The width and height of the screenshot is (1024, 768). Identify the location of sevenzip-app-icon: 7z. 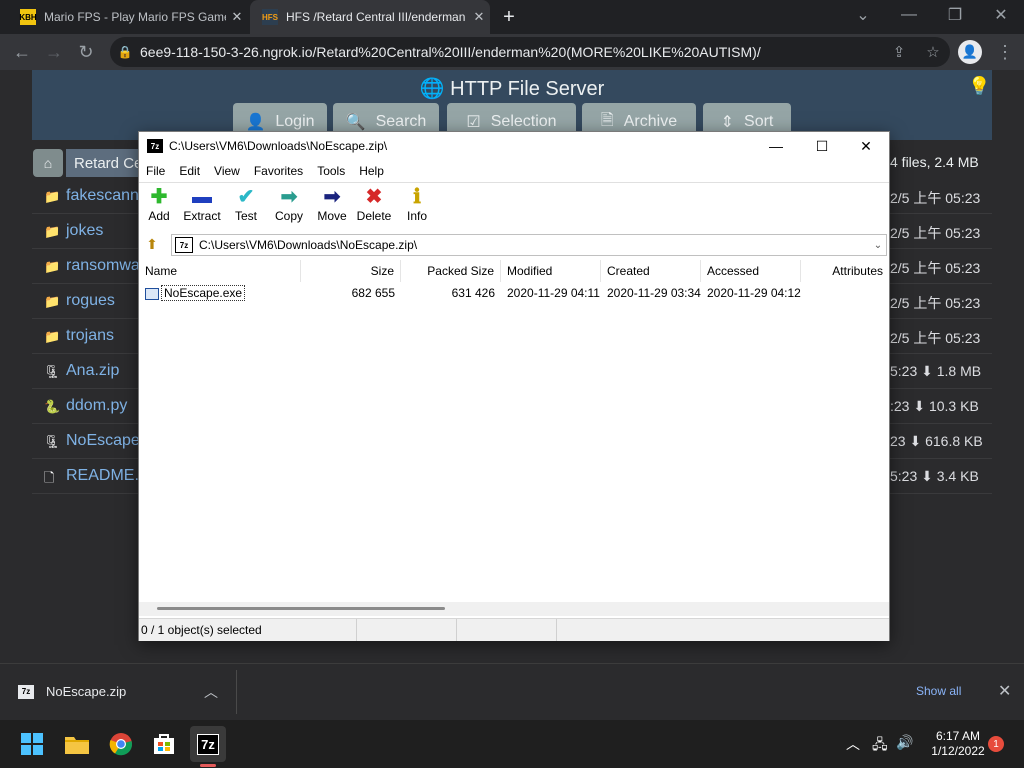
(155, 146).